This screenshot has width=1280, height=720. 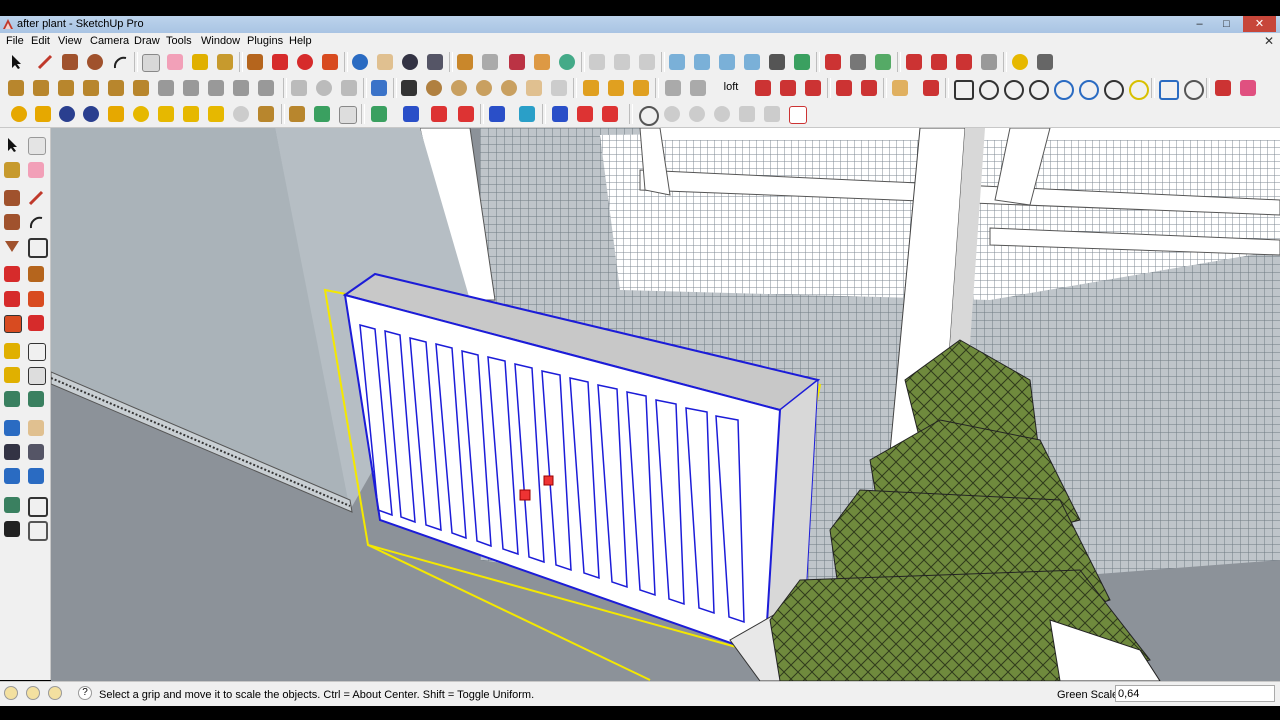 I want to click on r-plugin-button, so click(x=67, y=114).